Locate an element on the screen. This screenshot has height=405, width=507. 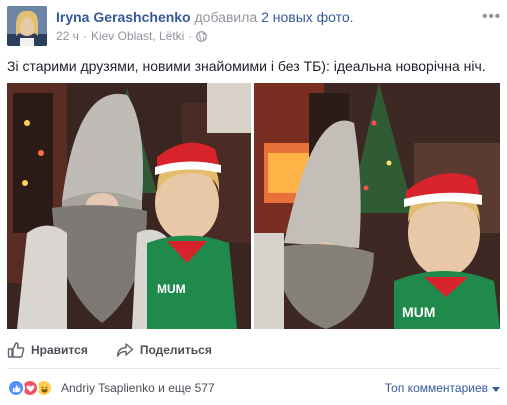
author-link: Iryna Gerashchenko is located at coordinates (123, 17).